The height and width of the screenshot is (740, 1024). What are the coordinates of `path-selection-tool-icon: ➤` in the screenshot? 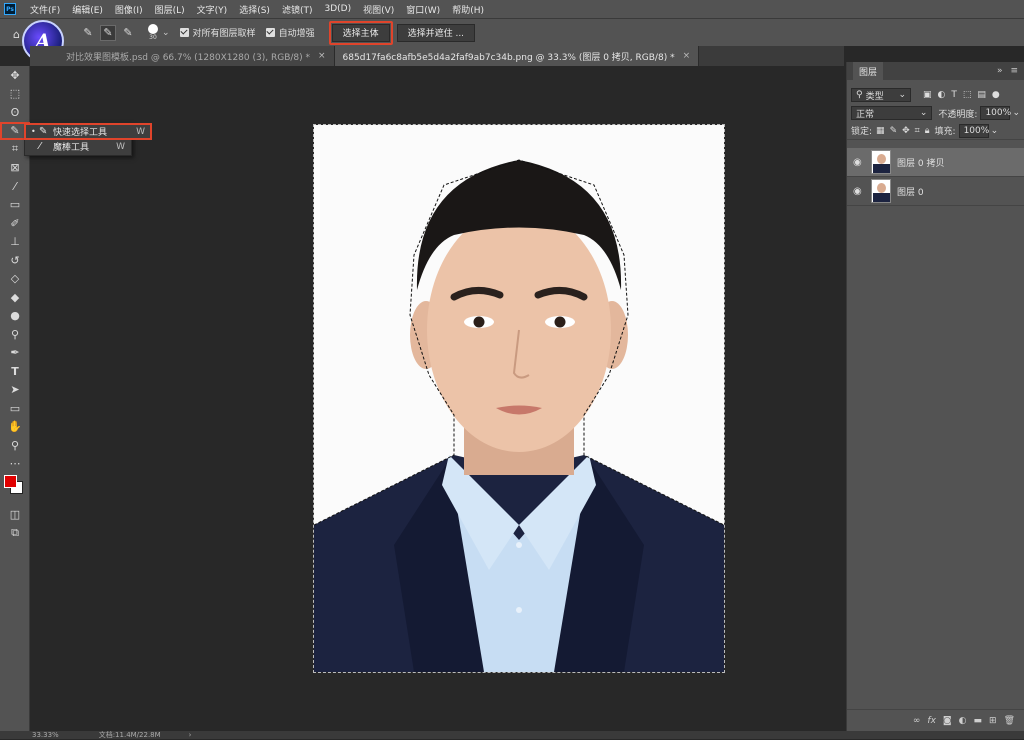 It's located at (15, 390).